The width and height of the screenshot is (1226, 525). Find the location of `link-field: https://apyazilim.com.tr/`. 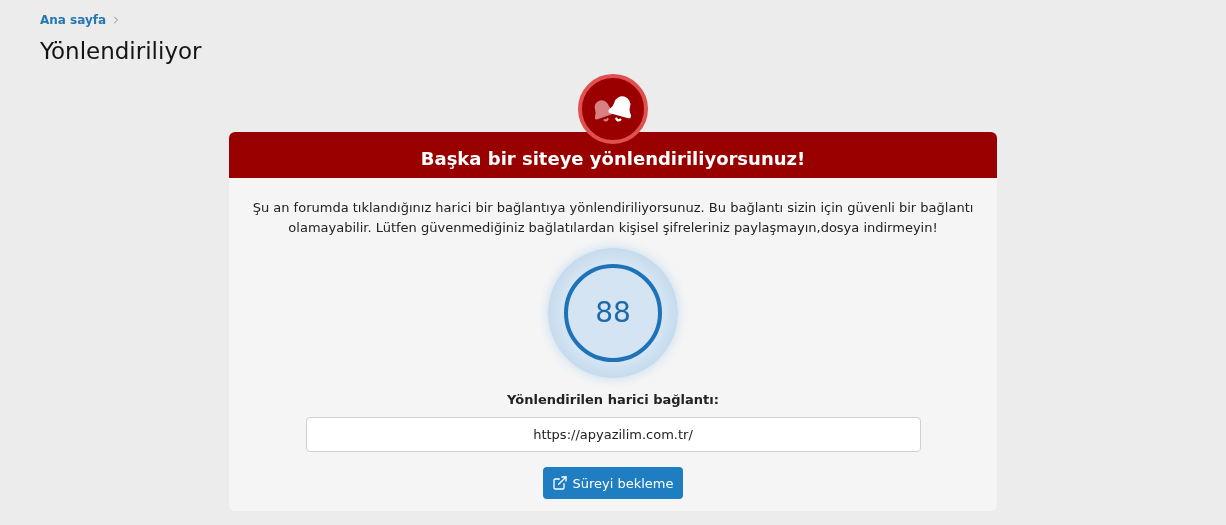

link-field: https://apyazilim.com.tr/ is located at coordinates (613, 435).